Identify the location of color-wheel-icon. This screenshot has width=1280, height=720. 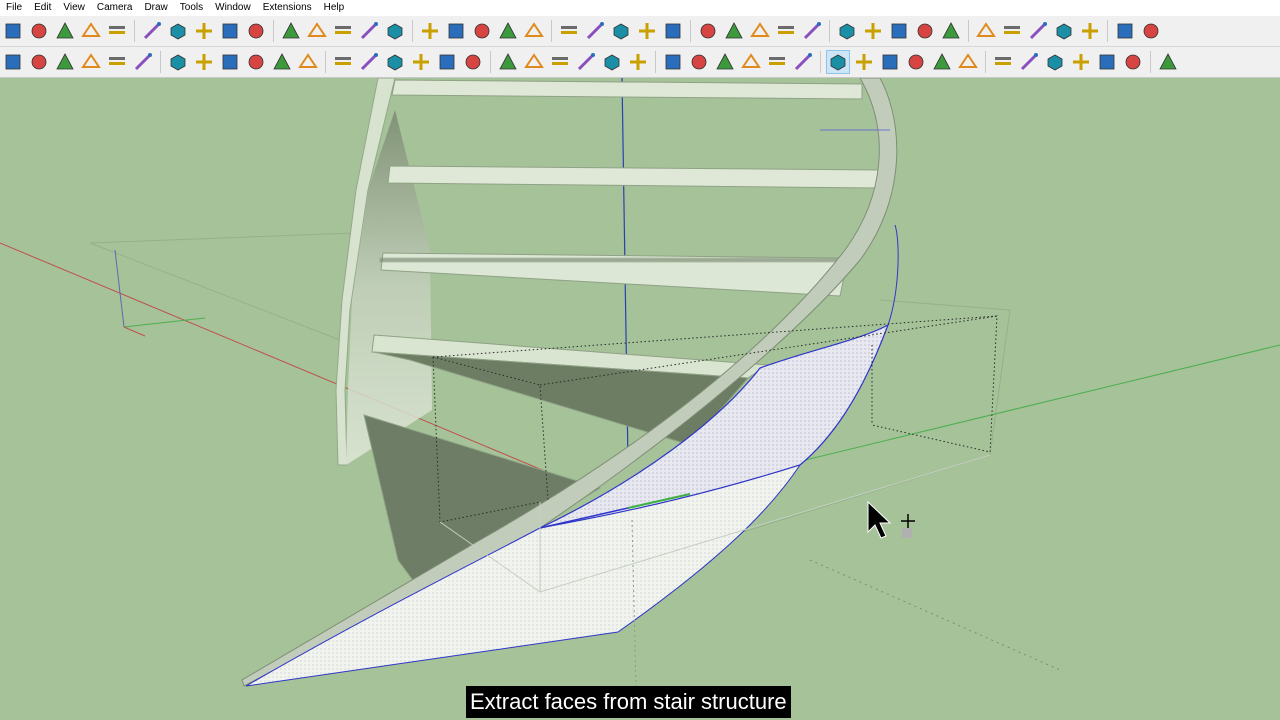
(1029, 62).